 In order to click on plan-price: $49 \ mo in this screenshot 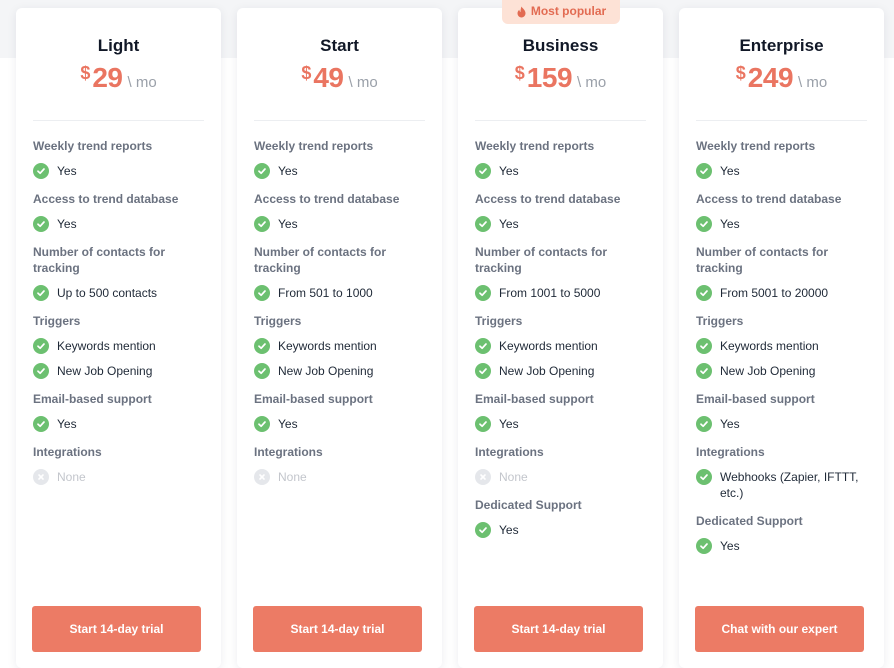, I will do `click(339, 78)`.